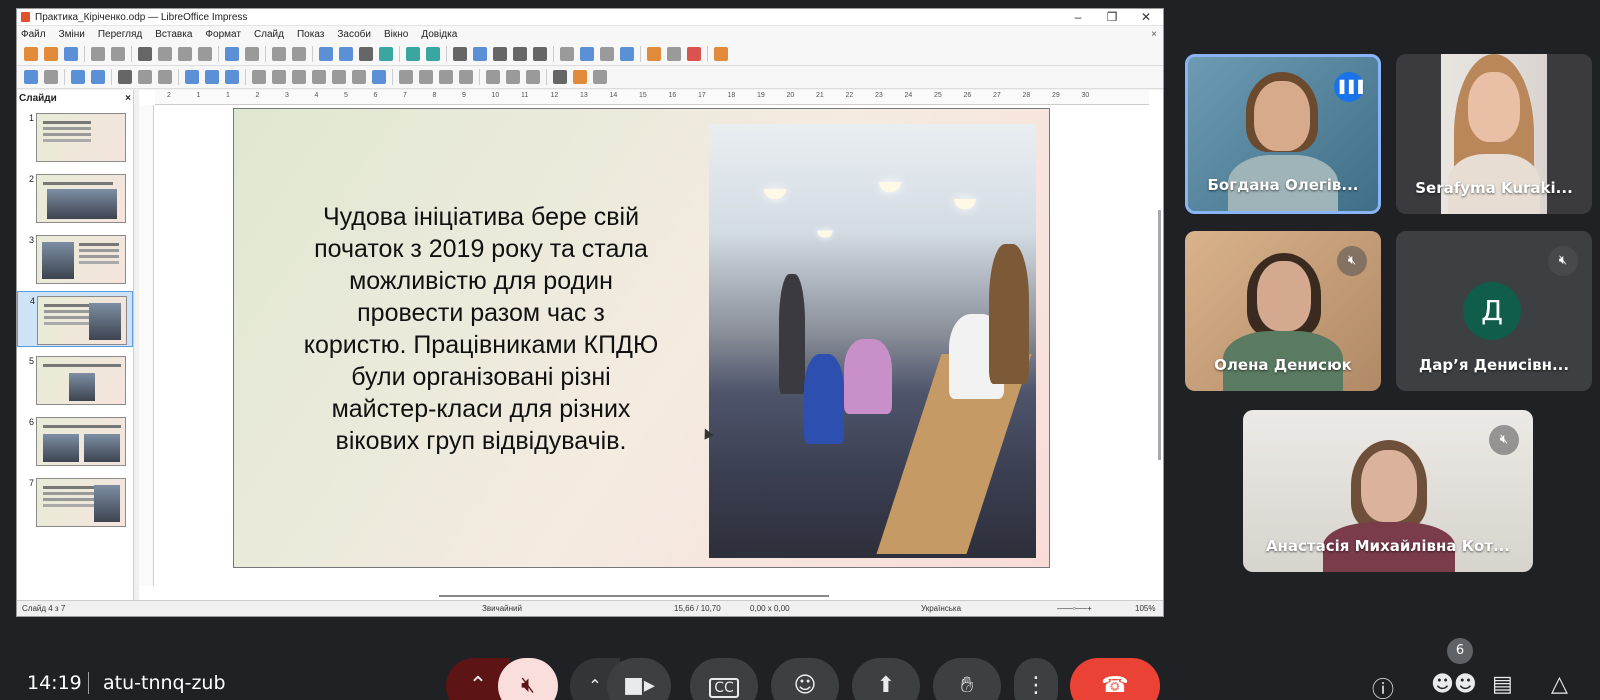  What do you see at coordinates (379, 77) in the screenshot?
I see `3d-objects-icon` at bounding box center [379, 77].